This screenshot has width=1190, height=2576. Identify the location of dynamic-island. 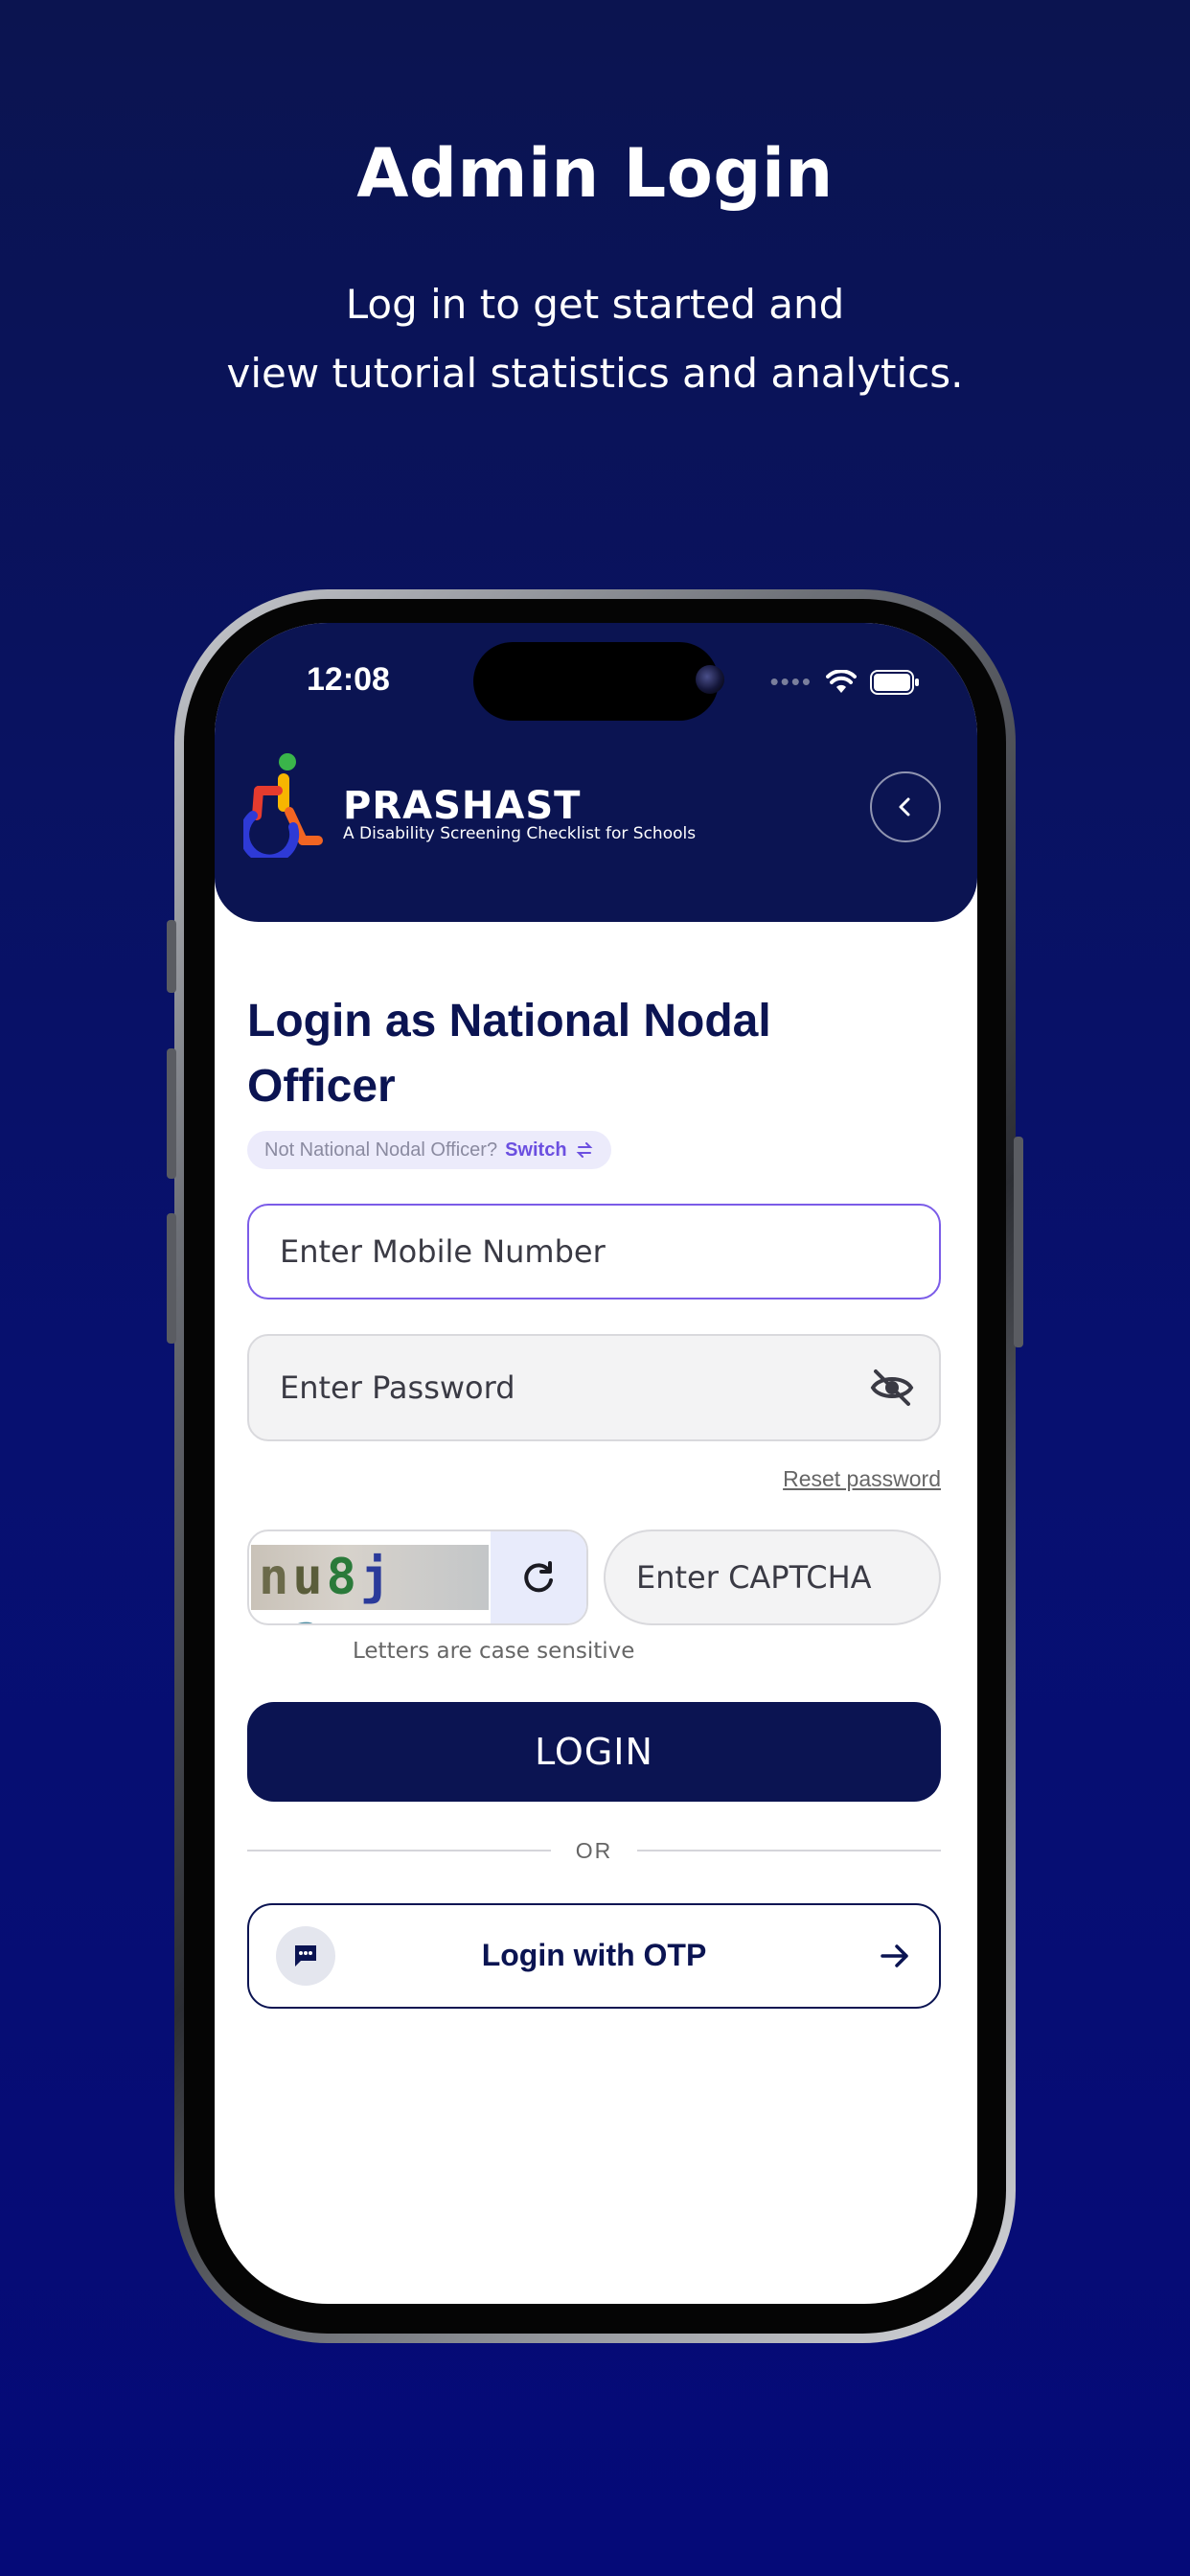
(596, 681).